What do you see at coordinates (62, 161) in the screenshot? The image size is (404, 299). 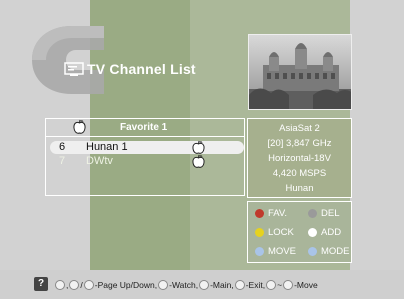 I see `channel-number: 7` at bounding box center [62, 161].